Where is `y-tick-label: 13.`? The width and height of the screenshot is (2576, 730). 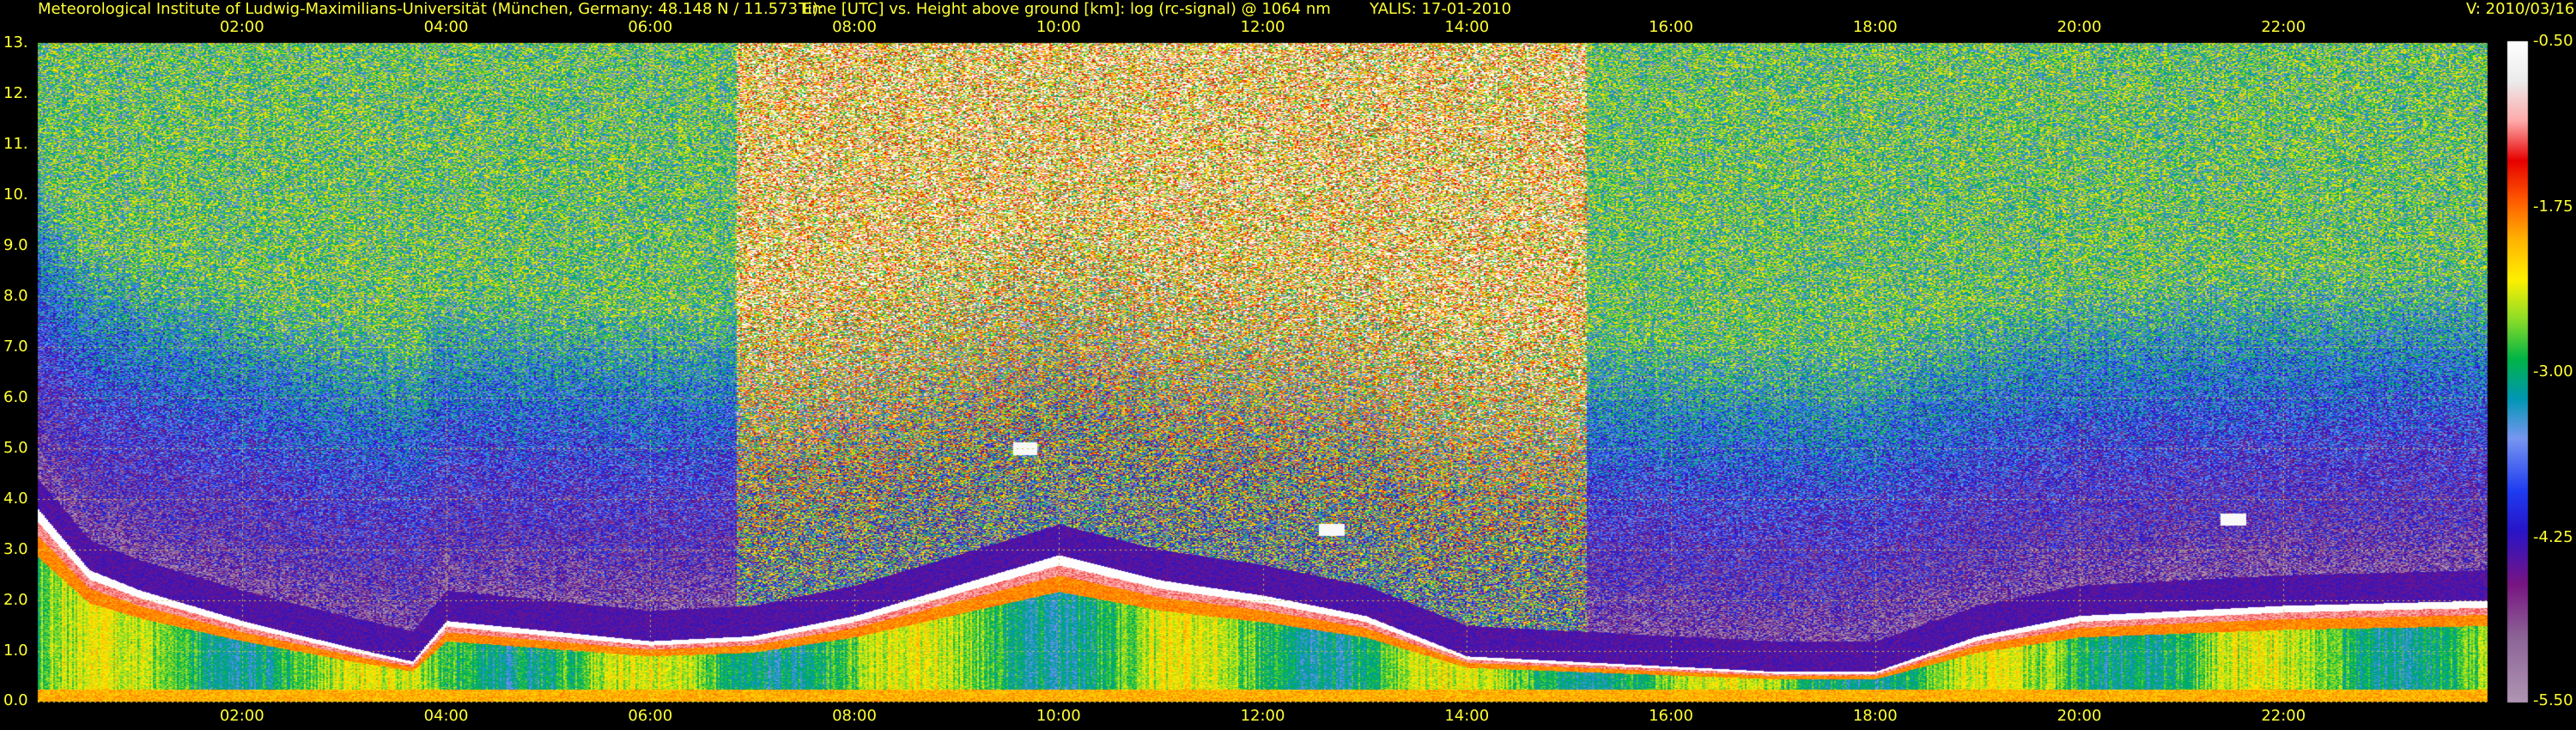
y-tick-label: 13. is located at coordinates (15, 42).